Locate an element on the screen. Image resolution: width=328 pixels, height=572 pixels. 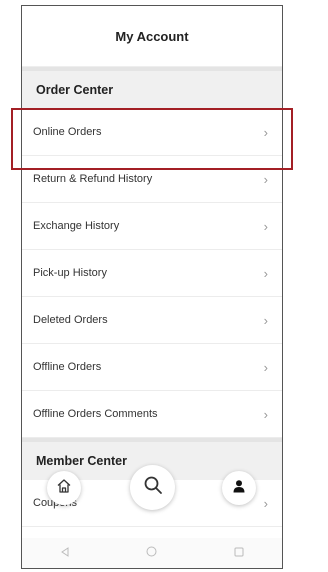
home-icon is located at coordinates (64, 488).